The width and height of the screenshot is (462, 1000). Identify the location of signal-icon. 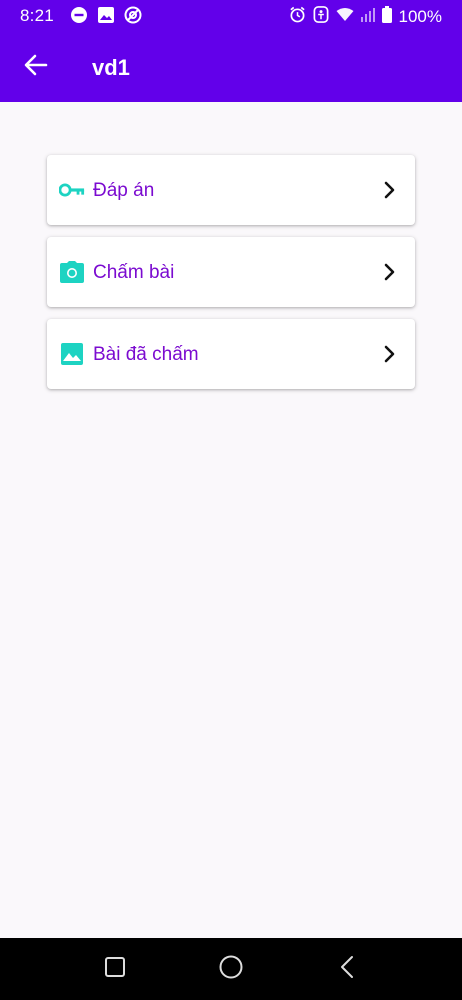
(367, 17).